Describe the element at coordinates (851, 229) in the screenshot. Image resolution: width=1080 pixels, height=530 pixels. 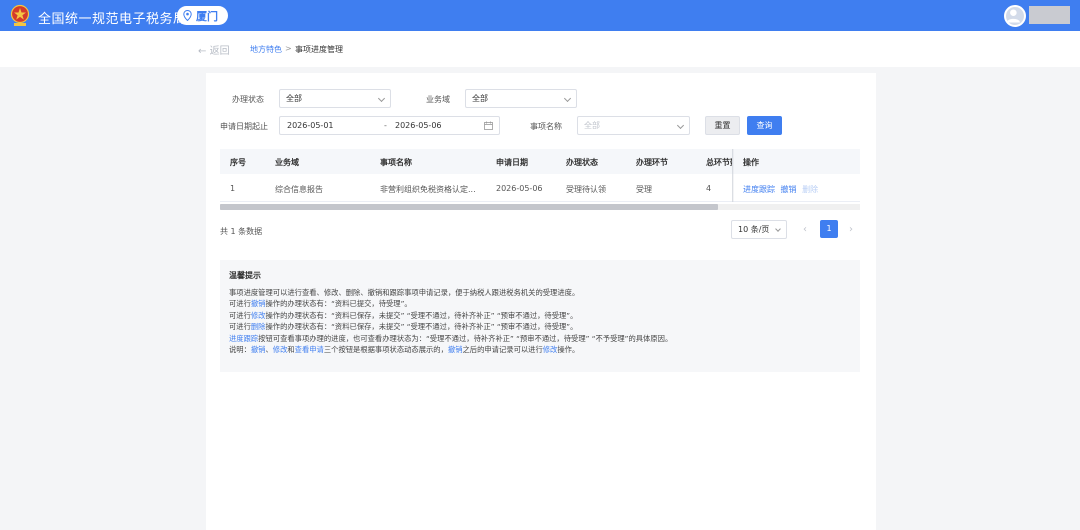
I see `next-page-button: ›` at that location.